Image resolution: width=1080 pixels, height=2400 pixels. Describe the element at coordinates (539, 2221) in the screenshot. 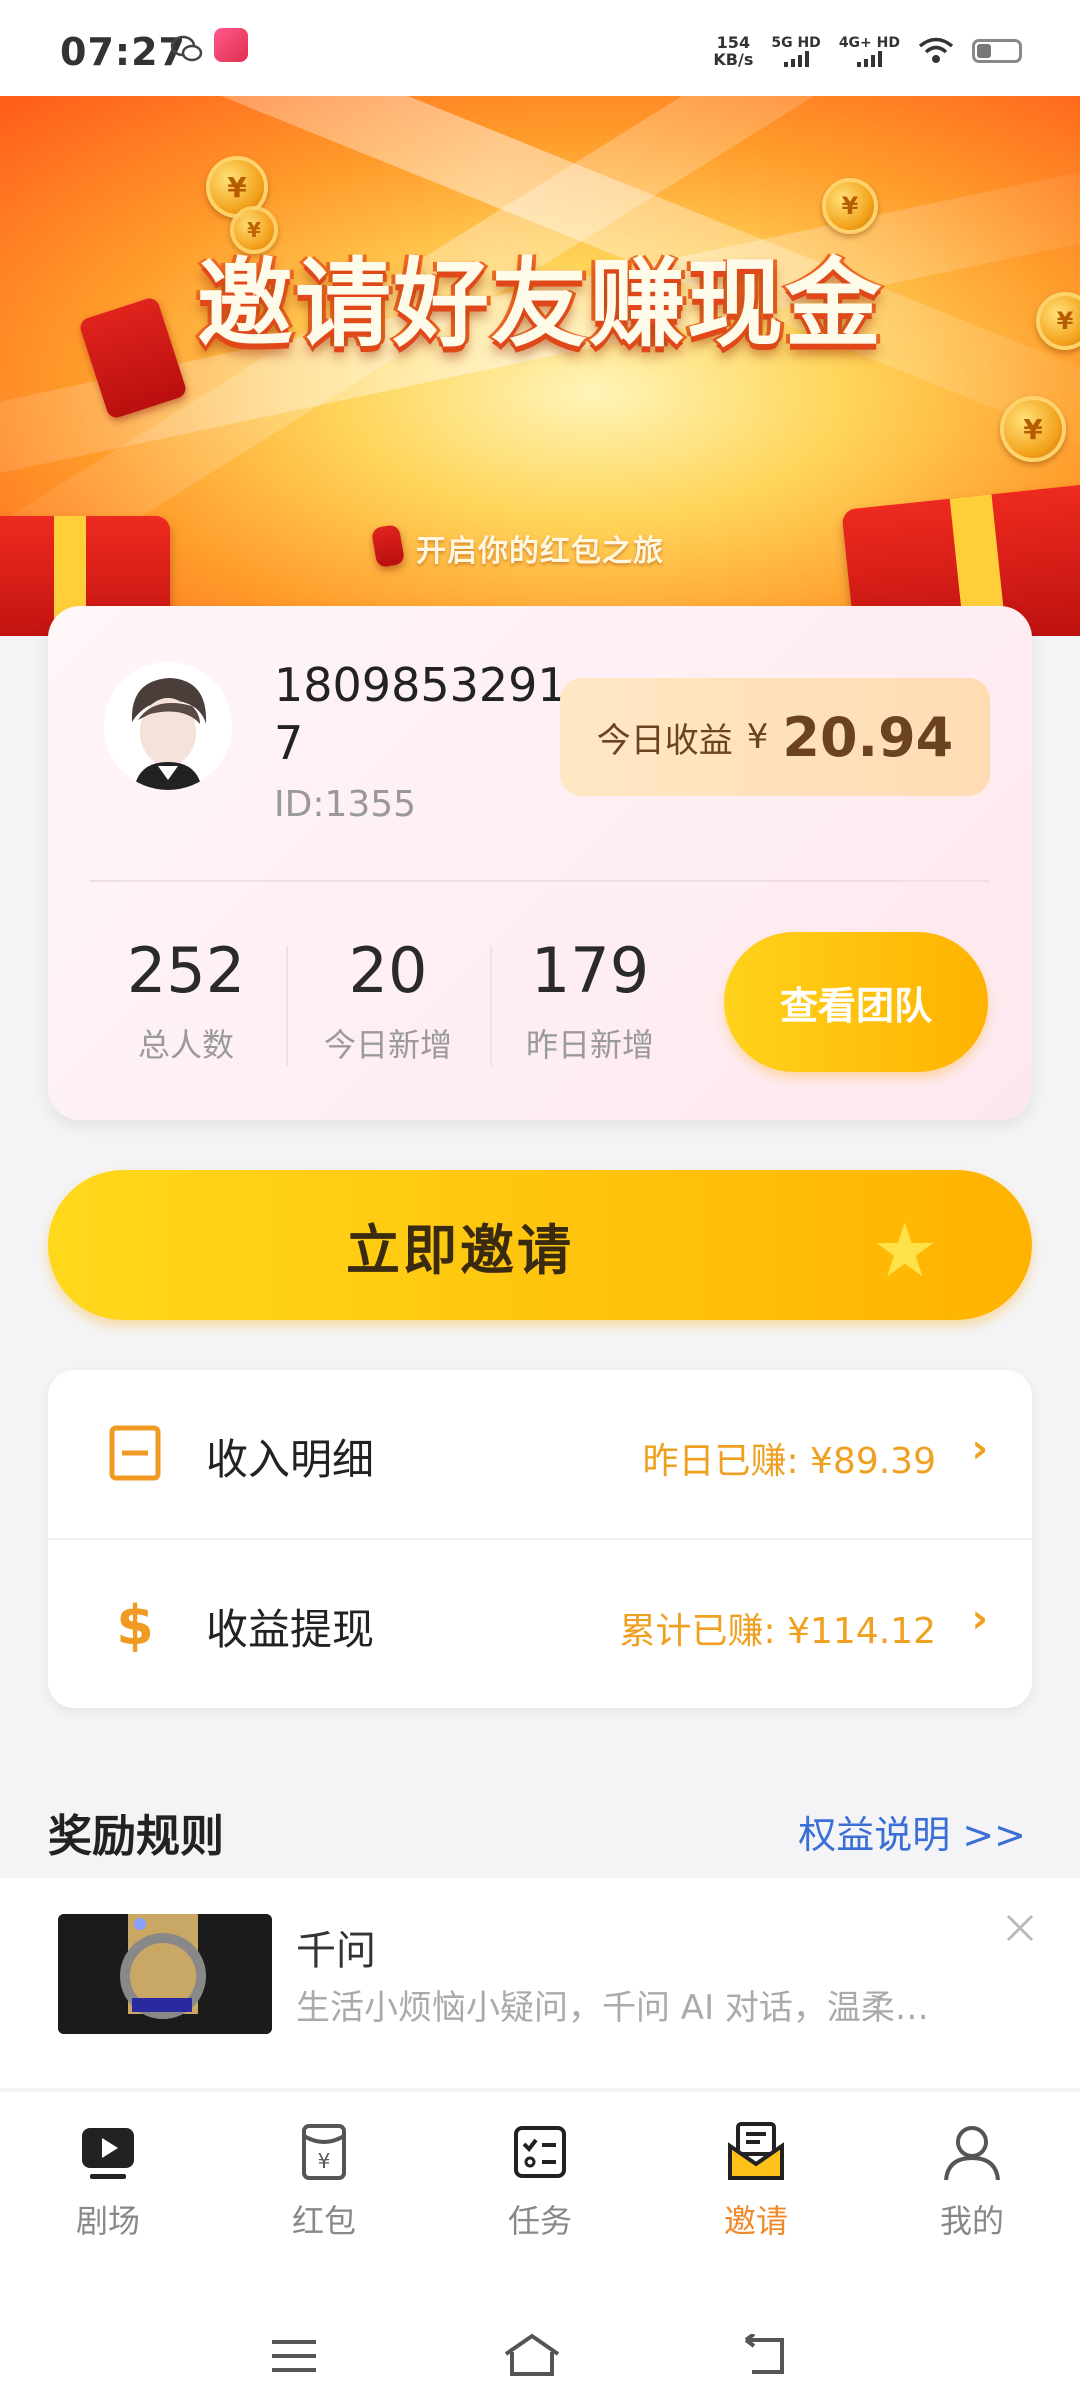

I see `tab-label: 任务` at that location.